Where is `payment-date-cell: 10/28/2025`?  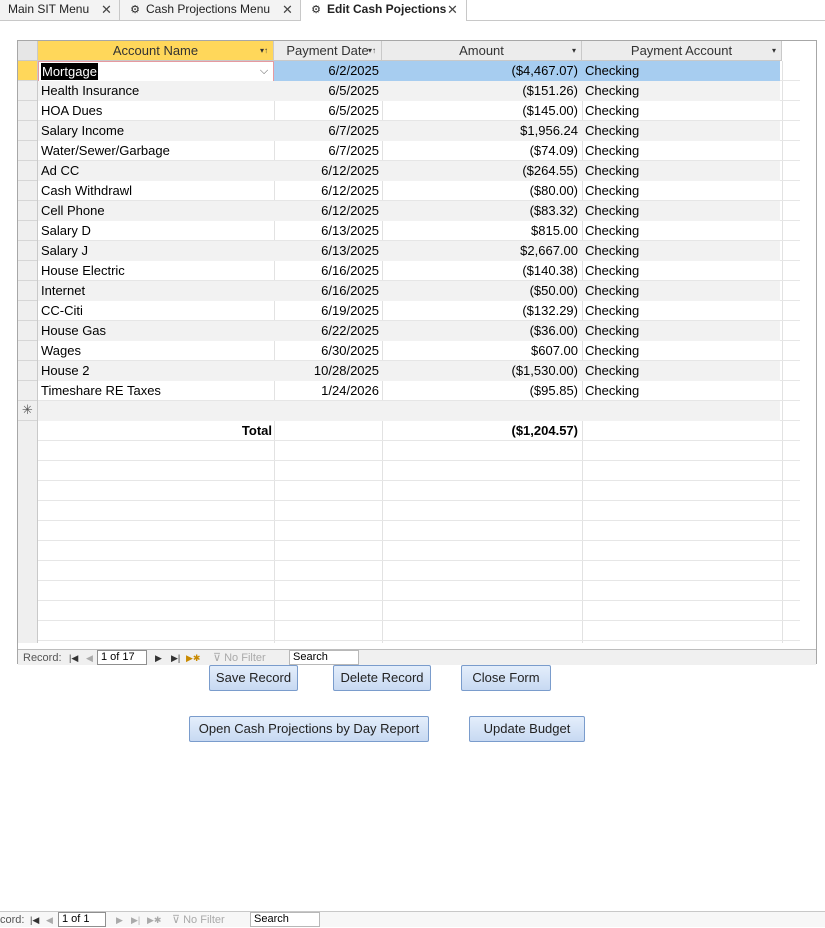 payment-date-cell: 10/28/2025 is located at coordinates (328, 371).